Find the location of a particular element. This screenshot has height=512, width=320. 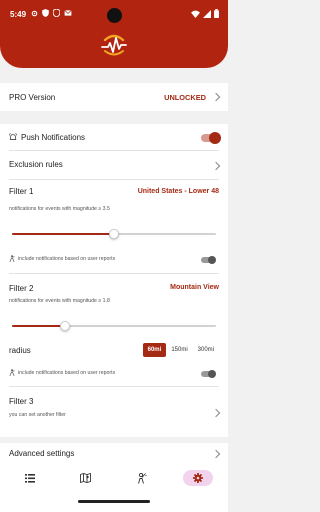

filter1-region: United States - Lower 48 is located at coordinates (178, 191).